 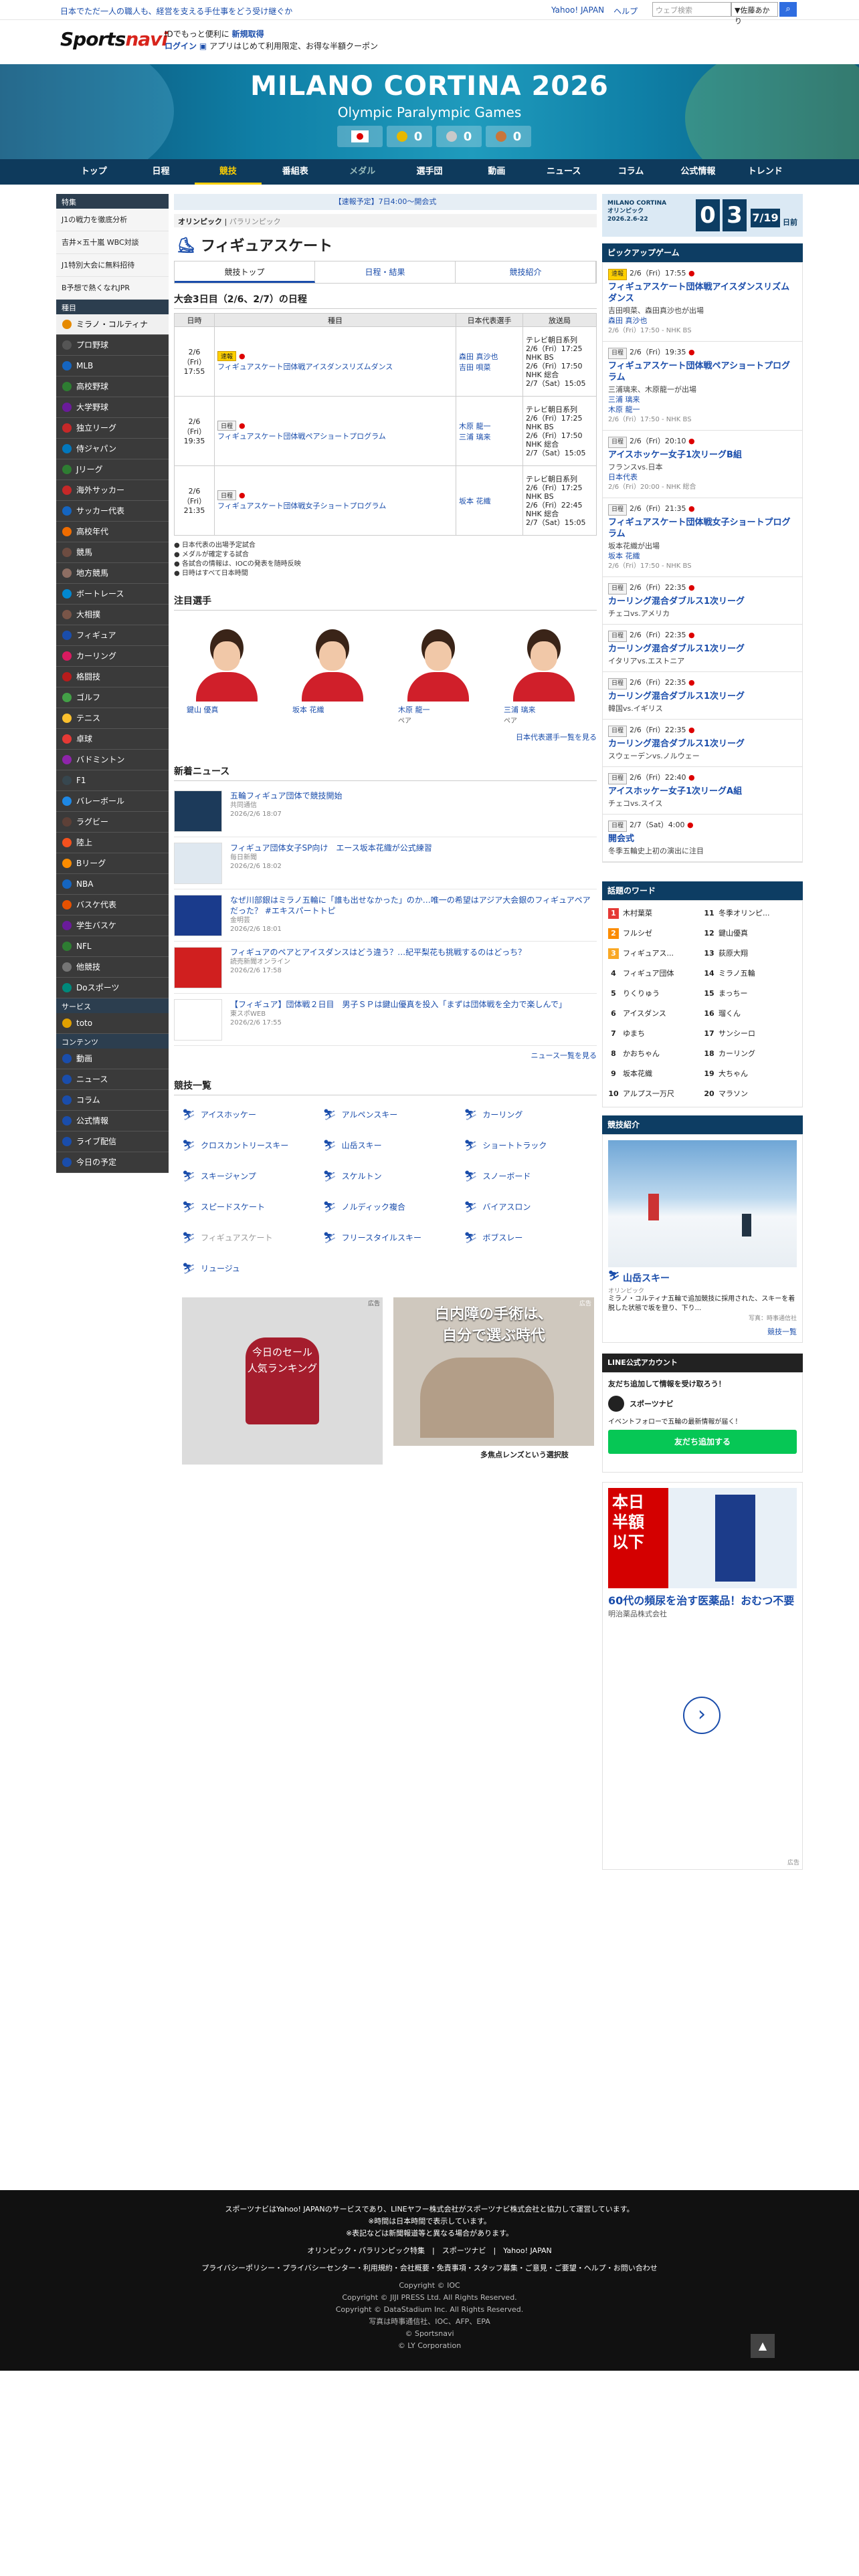 What do you see at coordinates (765, 172) in the screenshot?
I see `nav-trend: トレンド` at bounding box center [765, 172].